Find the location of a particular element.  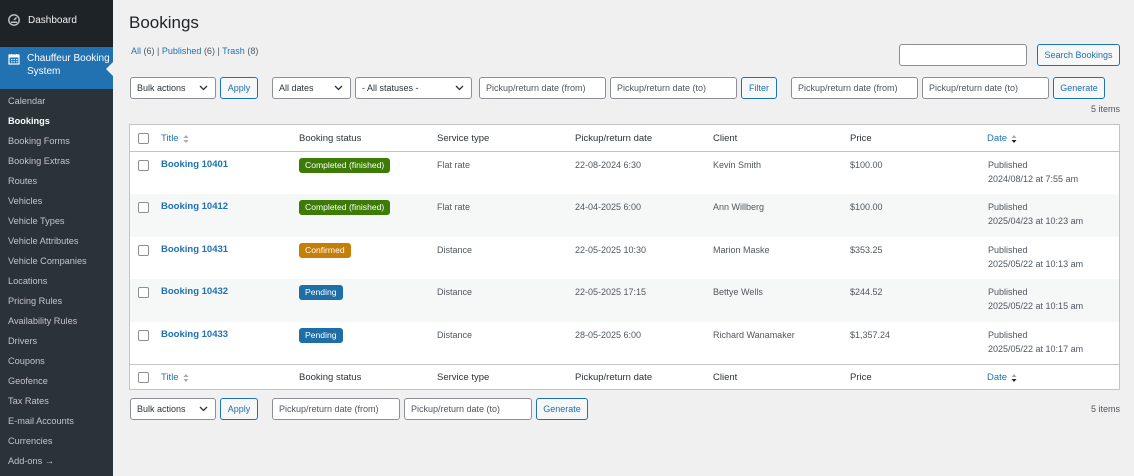

booking-title-link: Booking 10431 is located at coordinates (194, 249).